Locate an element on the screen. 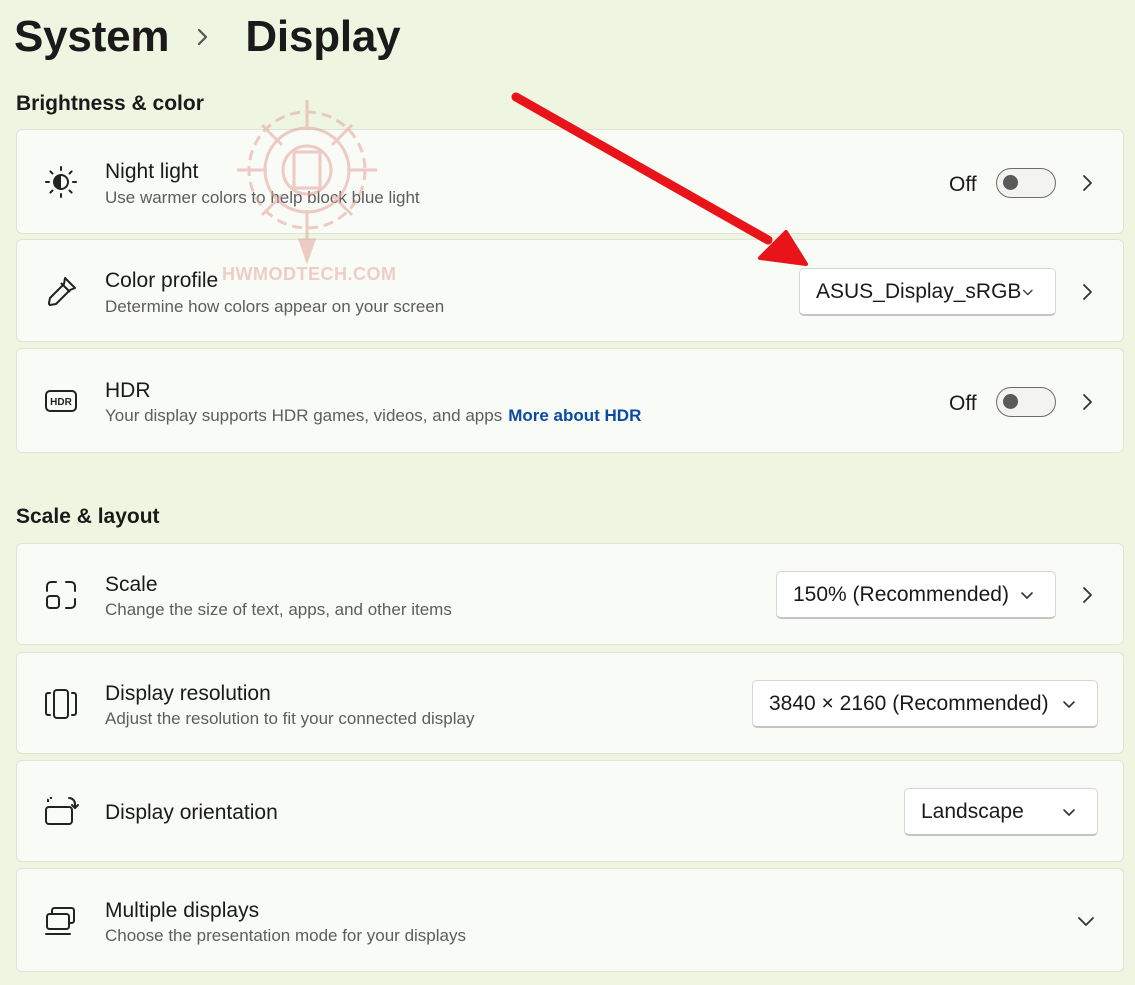  sun-moon-icon is located at coordinates (61, 182).